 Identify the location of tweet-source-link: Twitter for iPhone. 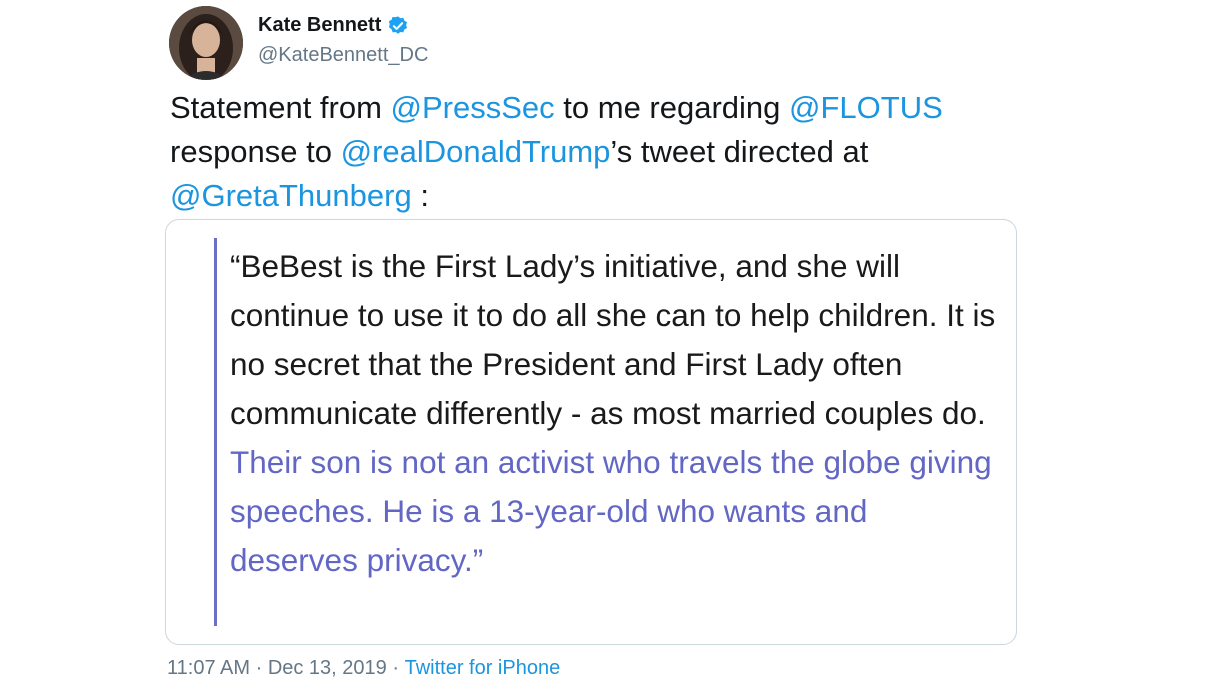
(483, 668).